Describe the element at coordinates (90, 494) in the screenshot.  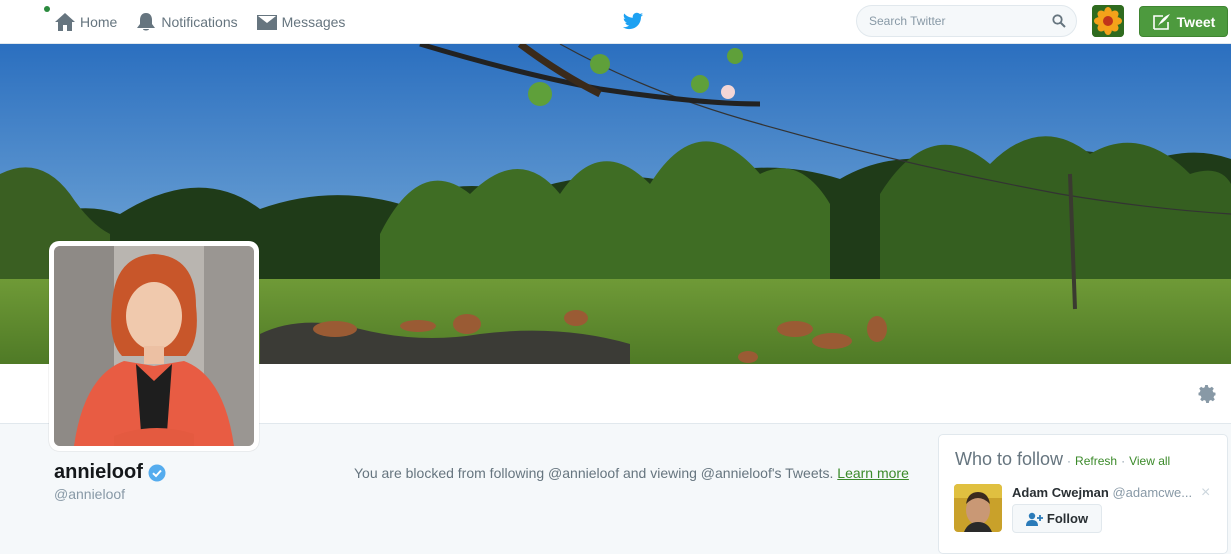
I see `profile-screen-name: @annieloof` at that location.